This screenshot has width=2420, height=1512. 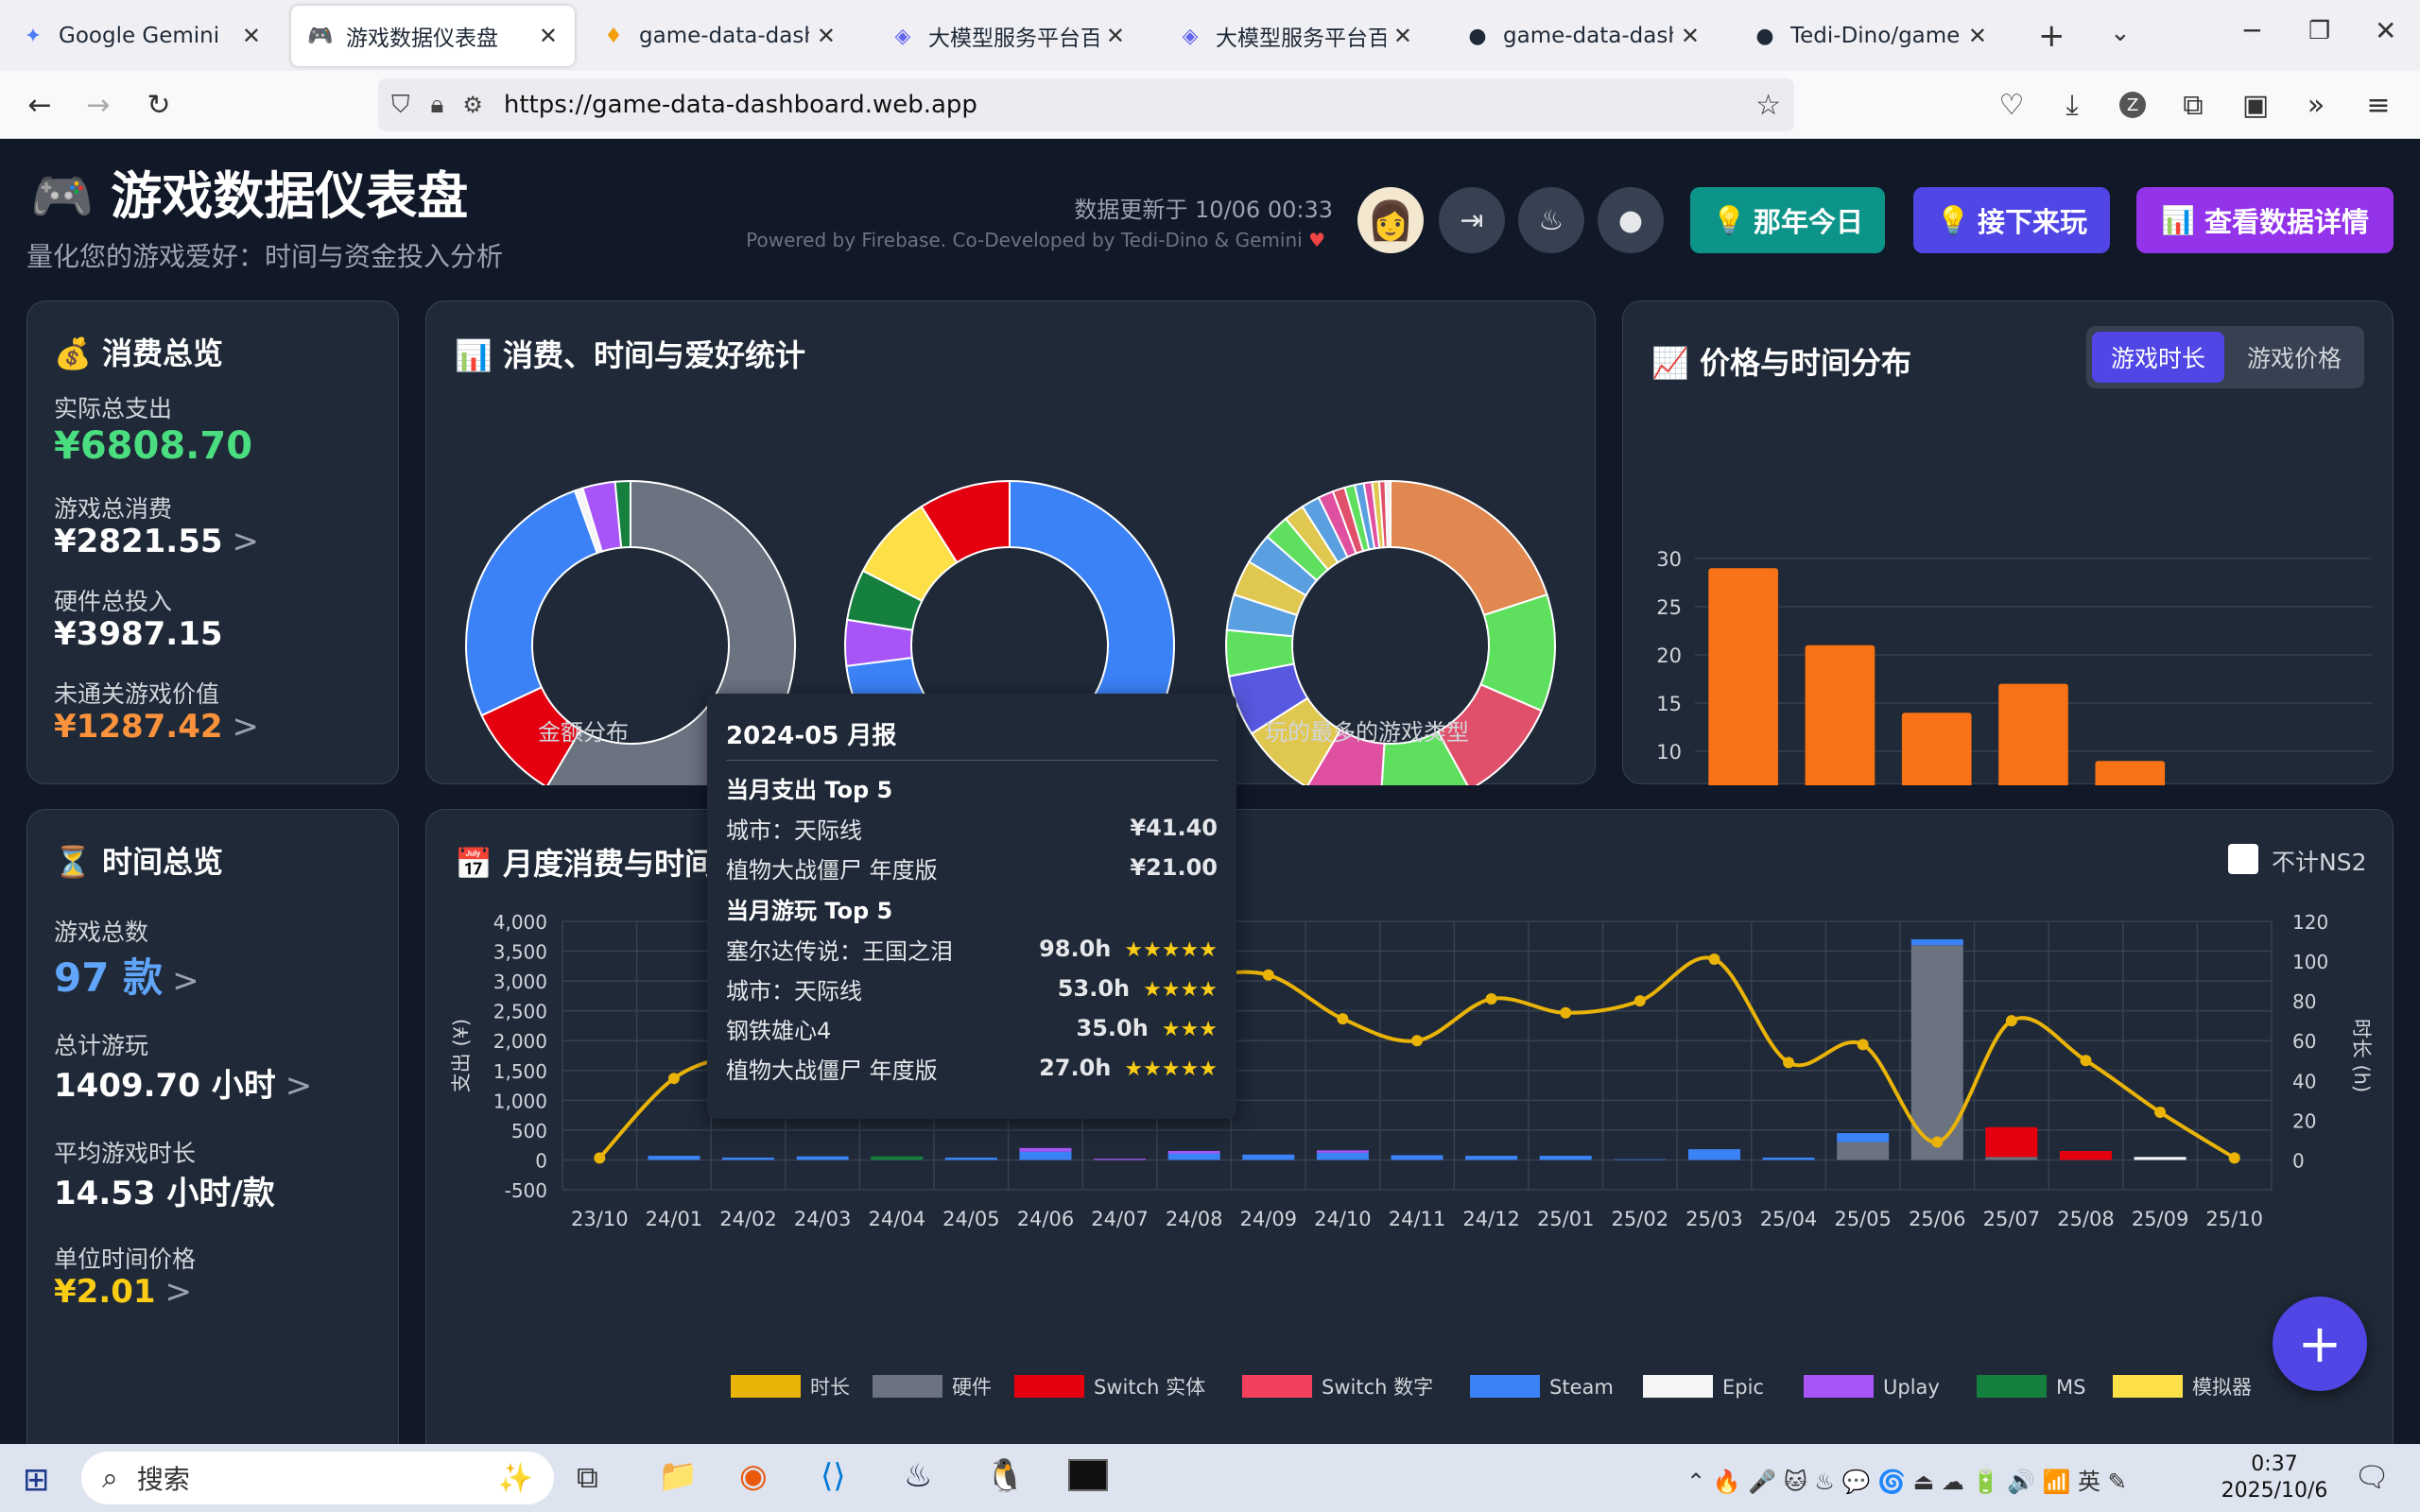 I want to click on legend-label: Uplay, so click(x=1911, y=1387).